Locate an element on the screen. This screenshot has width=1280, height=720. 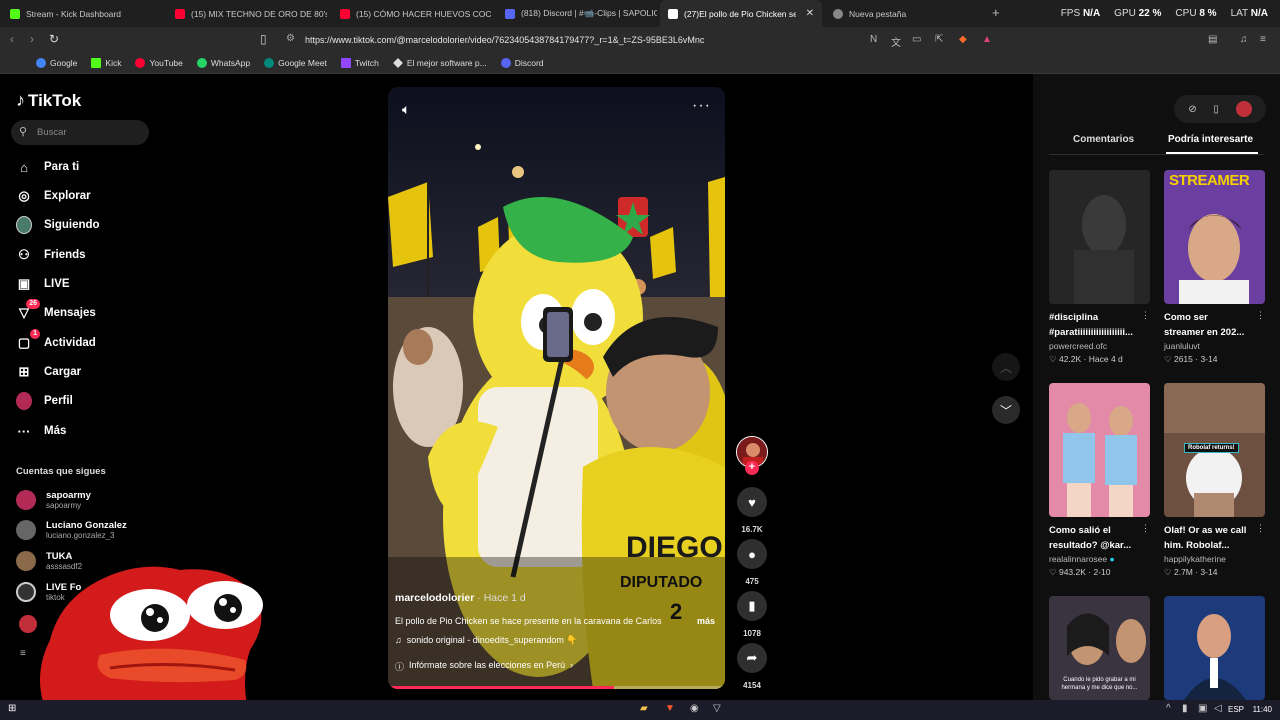
network-icon: ▣ is located at coordinates (1202, 708).